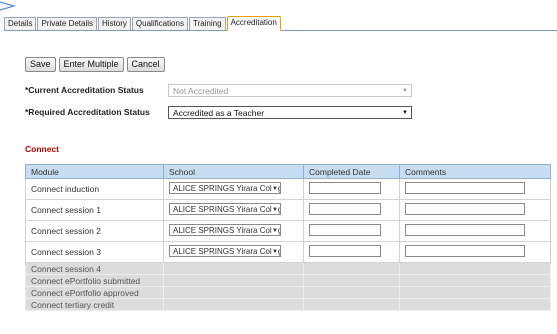  What do you see at coordinates (207, 23) in the screenshot?
I see `tab-training: Training` at bounding box center [207, 23].